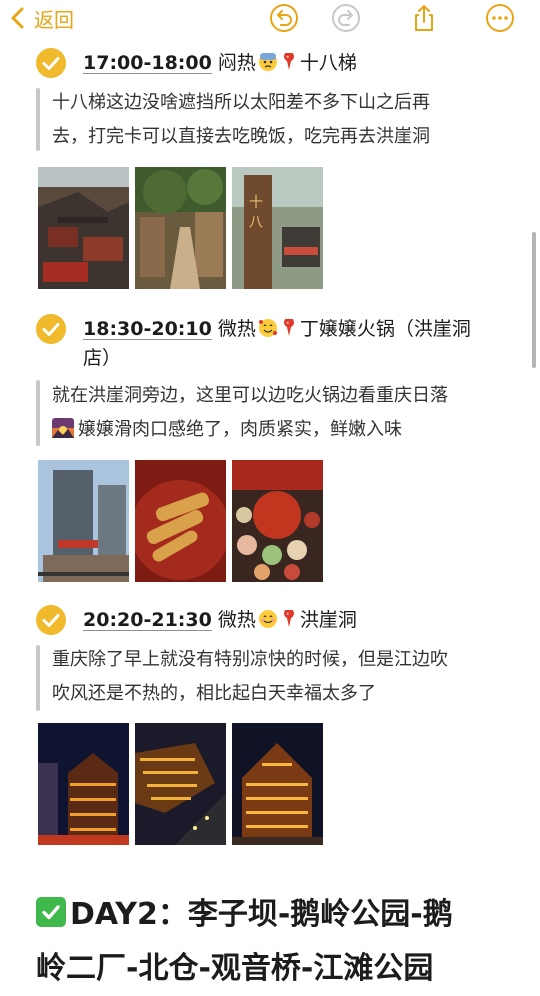  Describe the element at coordinates (500, 18) in the screenshot. I see `more-icon` at that location.